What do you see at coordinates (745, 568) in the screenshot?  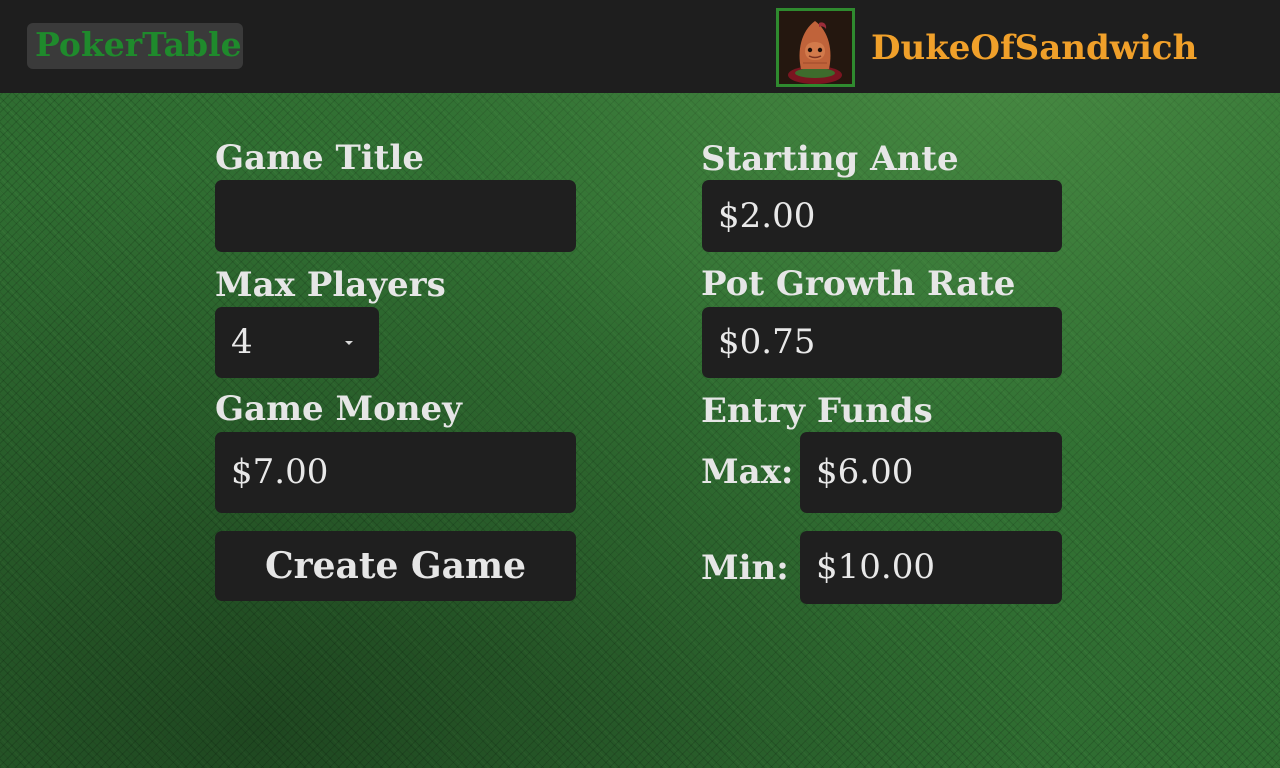 I see `entry-funds-min-label: Min:` at bounding box center [745, 568].